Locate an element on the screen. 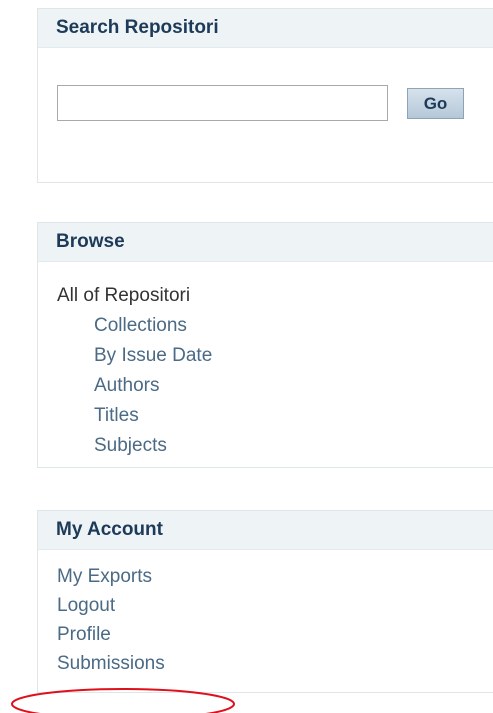 Image resolution: width=493 pixels, height=713 pixels. account-link-submissions: Submissions is located at coordinates (111, 663).